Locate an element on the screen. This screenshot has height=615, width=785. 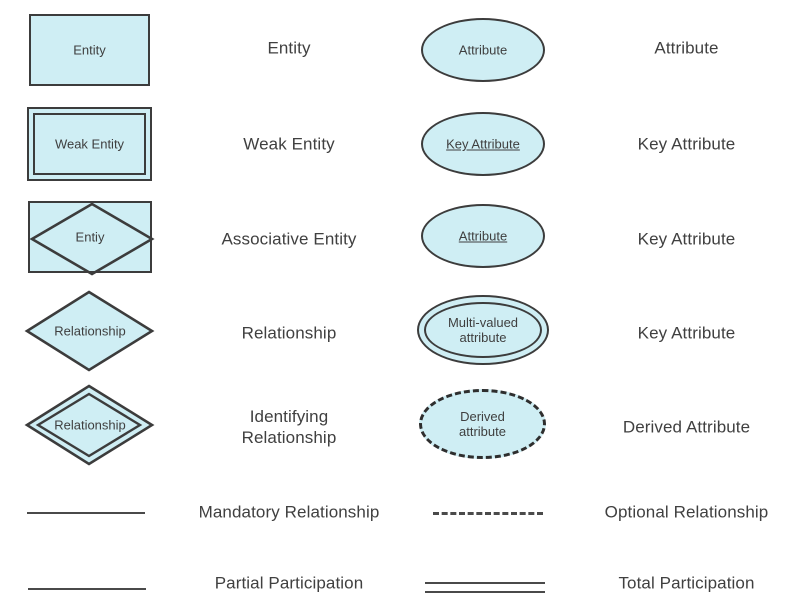
symbol-cell-total-participation is located at coordinates (493, 582).